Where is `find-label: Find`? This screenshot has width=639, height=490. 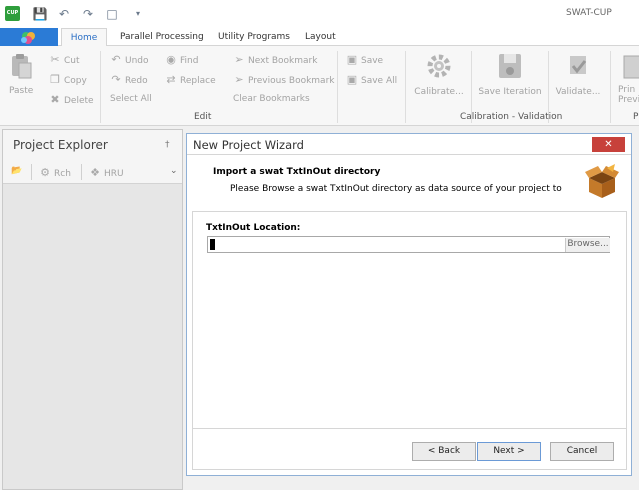 find-label: Find is located at coordinates (189, 61).